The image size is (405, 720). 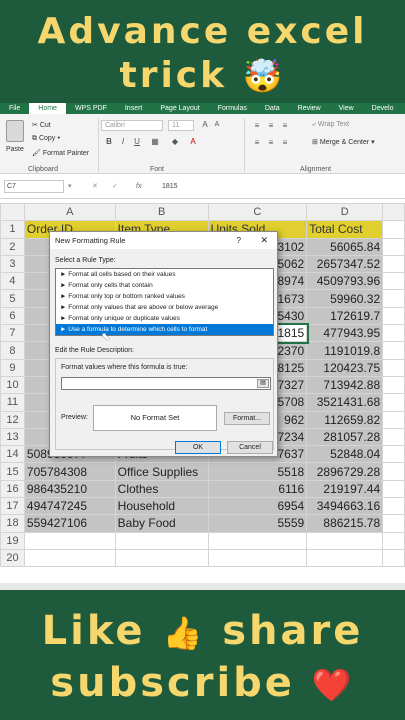 What do you see at coordinates (181, 125) in the screenshot?
I see `font-size-select: 11` at bounding box center [181, 125].